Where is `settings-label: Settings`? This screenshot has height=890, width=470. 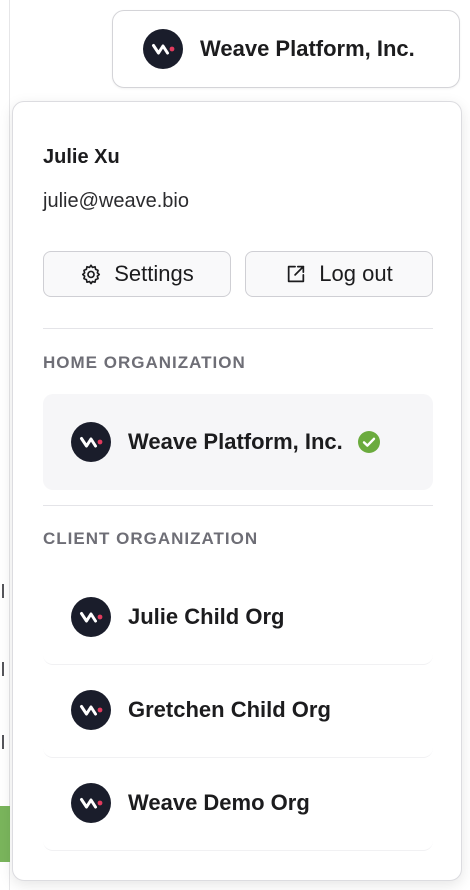 settings-label: Settings is located at coordinates (154, 273).